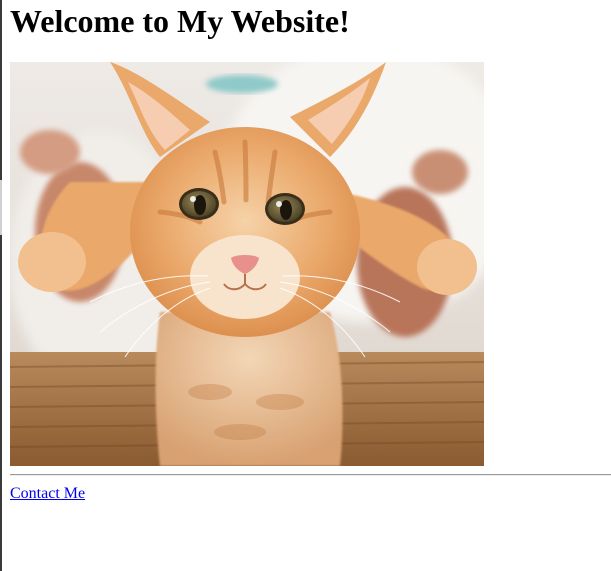  I want to click on horizontal-divider, so click(310, 475).